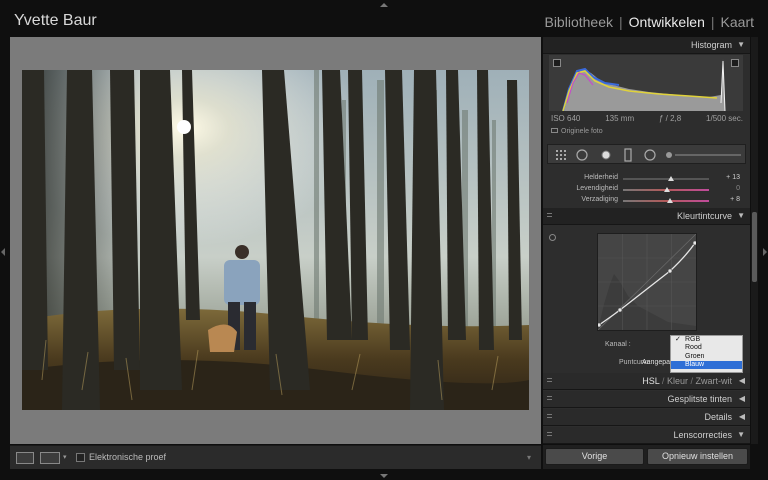 The height and width of the screenshot is (480, 768). Describe the element at coordinates (706, 365) in the screenshot. I see `channel-option-blauw: Blauw` at that location.